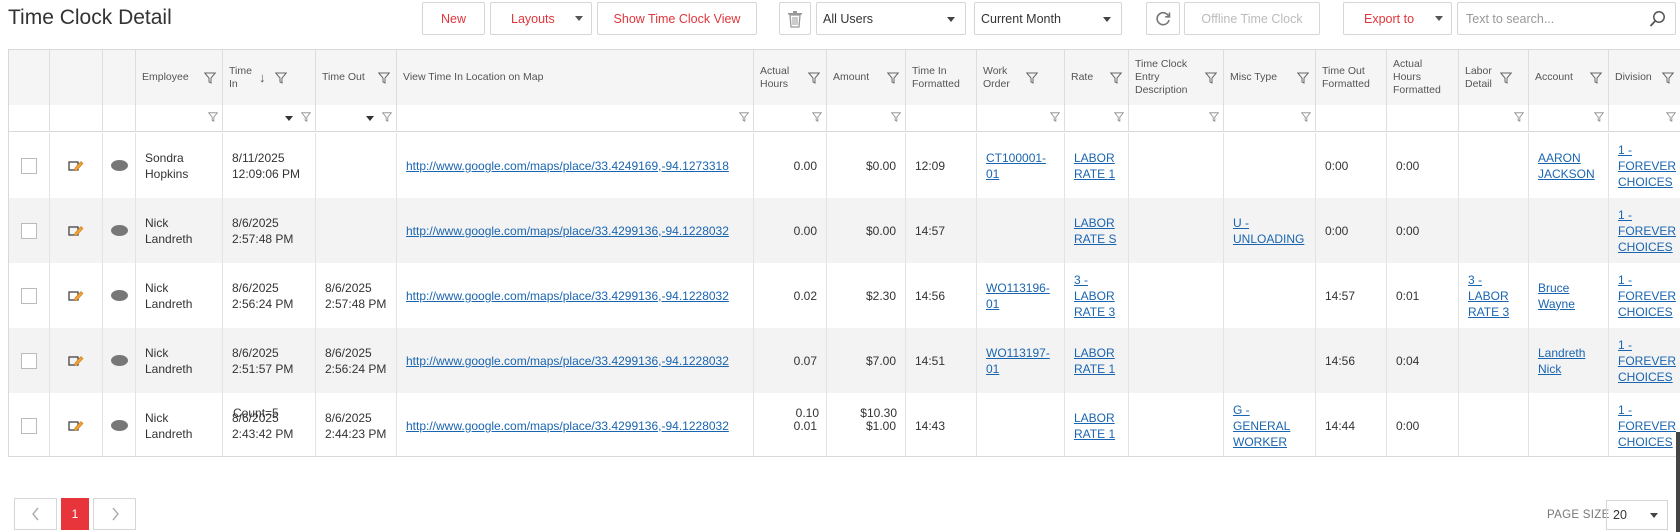  I want to click on header-division: Division, so click(1644, 77).